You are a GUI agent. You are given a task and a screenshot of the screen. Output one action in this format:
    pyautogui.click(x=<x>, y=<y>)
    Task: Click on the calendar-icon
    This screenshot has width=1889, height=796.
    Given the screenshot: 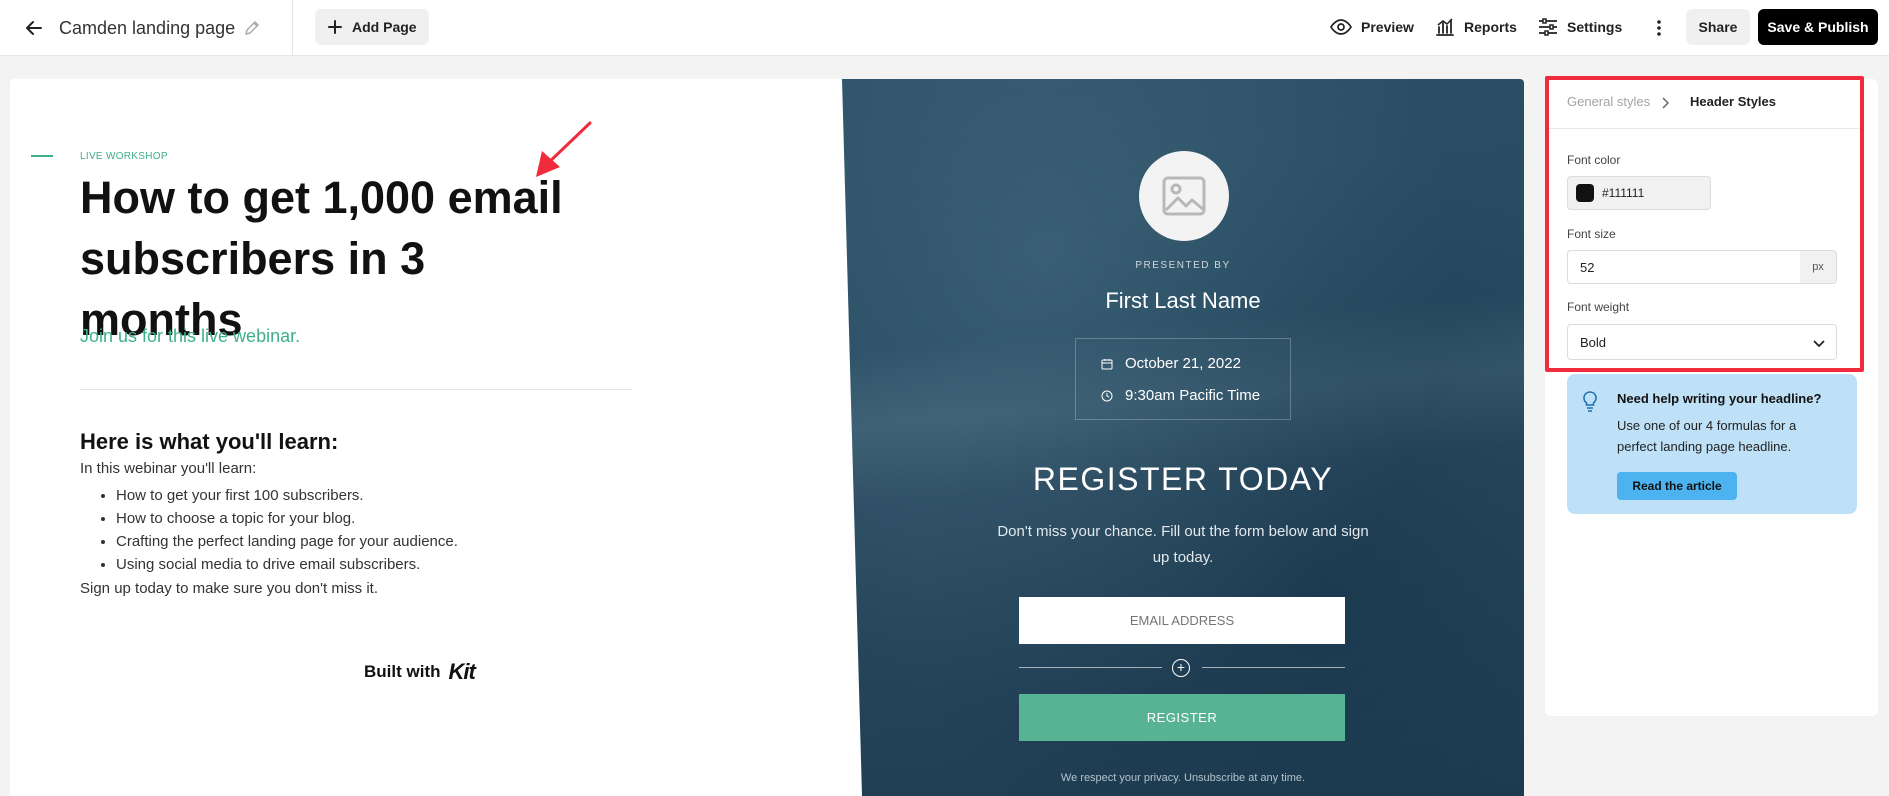 What is the action you would take?
    pyautogui.click(x=1107, y=363)
    